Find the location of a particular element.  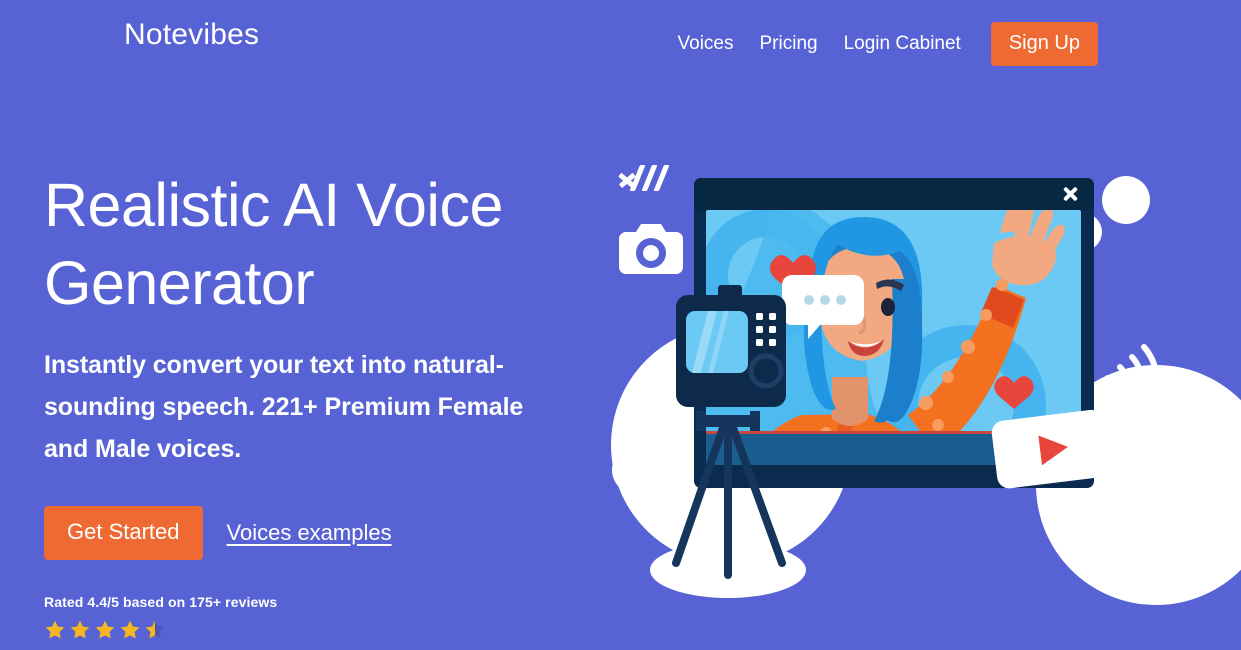

rating-block: Rated 4.4/5 based on 175+ reviews is located at coordinates (324, 617).